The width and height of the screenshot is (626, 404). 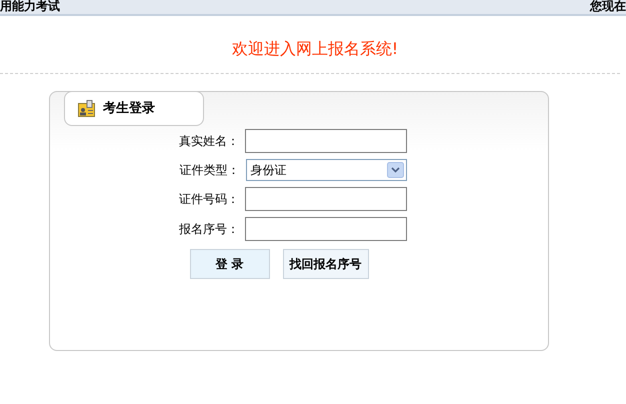 What do you see at coordinates (326, 170) in the screenshot?
I see `select-field: 身份证` at bounding box center [326, 170].